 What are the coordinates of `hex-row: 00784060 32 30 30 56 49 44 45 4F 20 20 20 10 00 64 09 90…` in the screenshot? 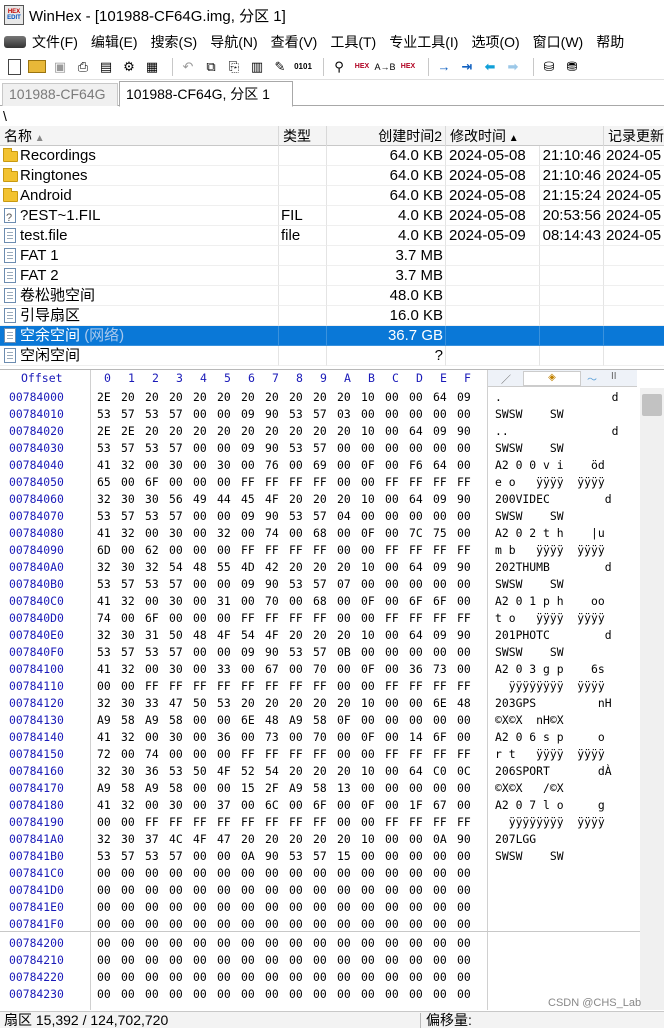 It's located at (320, 499).